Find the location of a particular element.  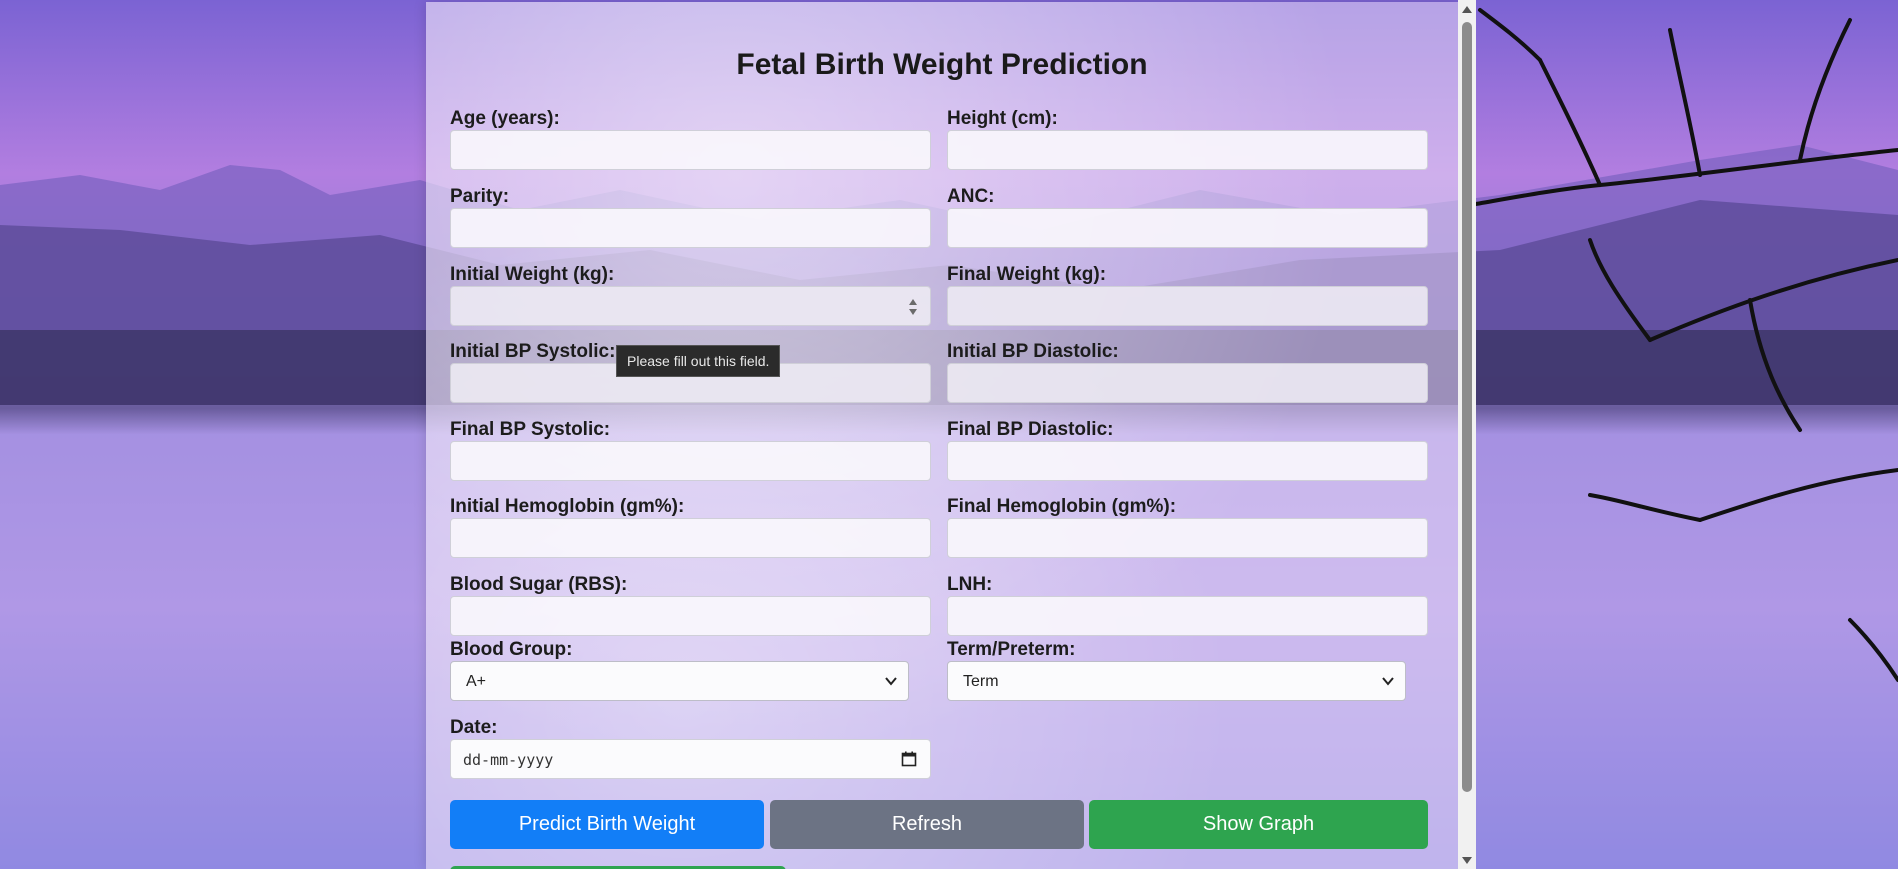

age-input is located at coordinates (690, 150).